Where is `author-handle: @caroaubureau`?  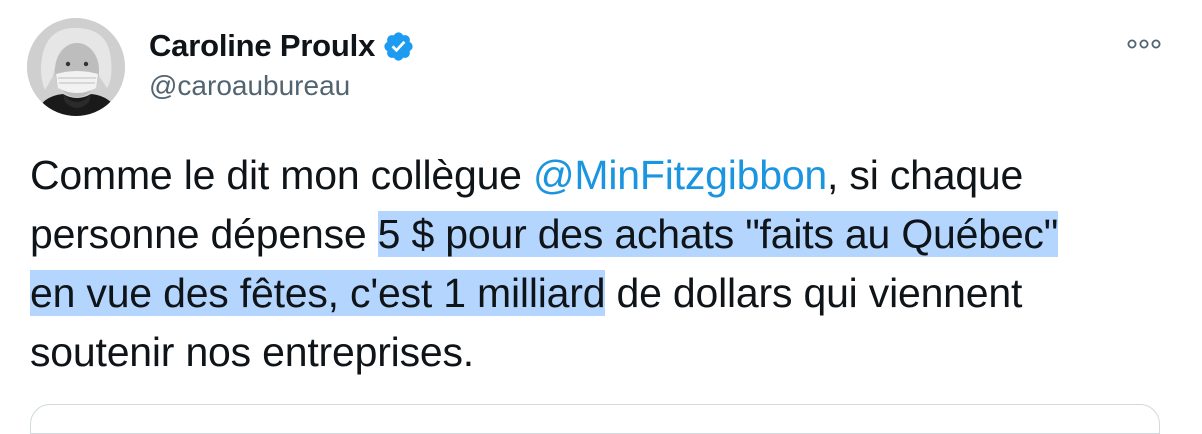 author-handle: @caroaubureau is located at coordinates (249, 86).